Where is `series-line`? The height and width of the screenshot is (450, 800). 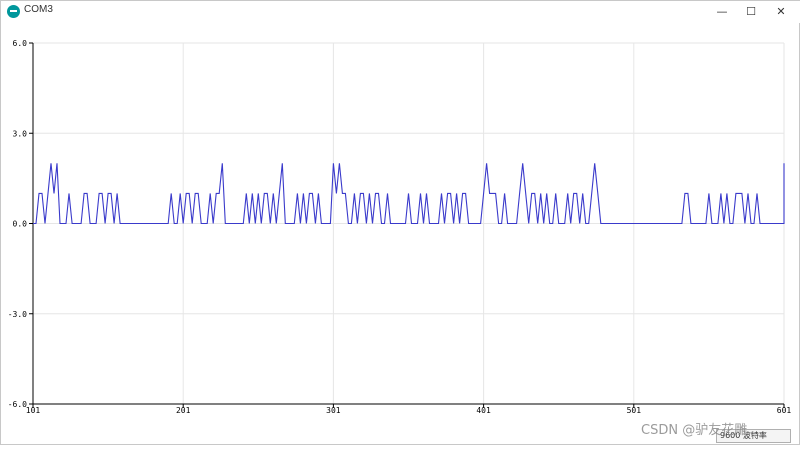
series-line is located at coordinates (409, 194).